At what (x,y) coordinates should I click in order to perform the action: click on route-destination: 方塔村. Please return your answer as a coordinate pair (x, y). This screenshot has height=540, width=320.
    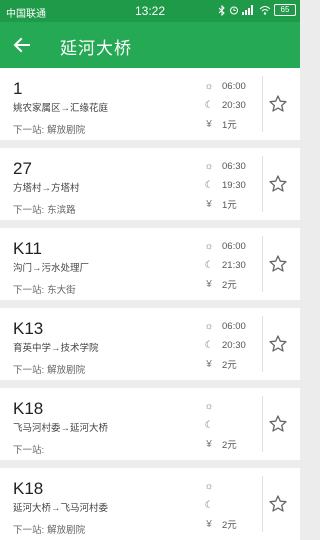
    Looking at the image, I should click on (65, 188).